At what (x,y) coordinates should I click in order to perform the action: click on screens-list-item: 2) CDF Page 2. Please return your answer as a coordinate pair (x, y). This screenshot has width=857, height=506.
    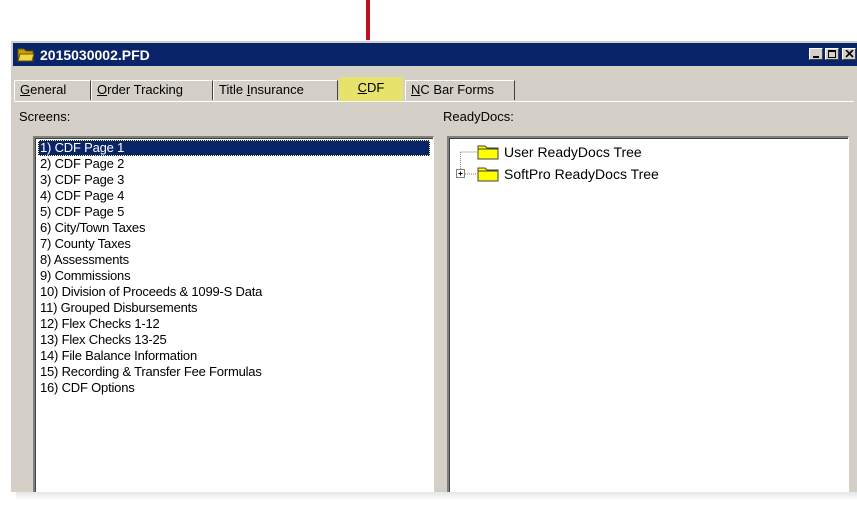
    Looking at the image, I should click on (234, 164).